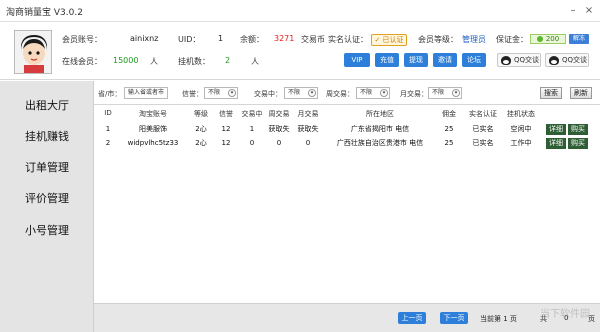 This screenshot has width=600, height=332. Describe the element at coordinates (252, 39) in the screenshot. I see `balance-label: 余额：` at that location.